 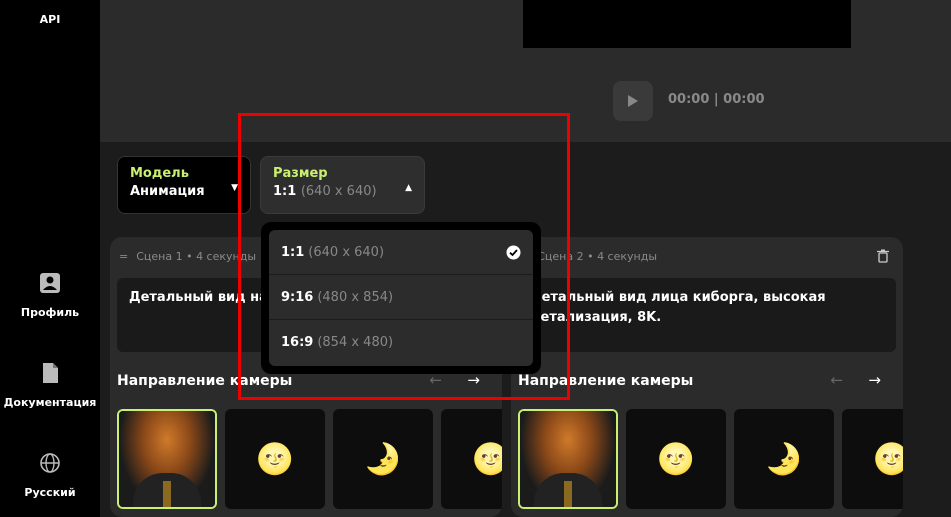 I want to click on size-option-9-16: 9:16 (480 x 854), so click(x=401, y=297).